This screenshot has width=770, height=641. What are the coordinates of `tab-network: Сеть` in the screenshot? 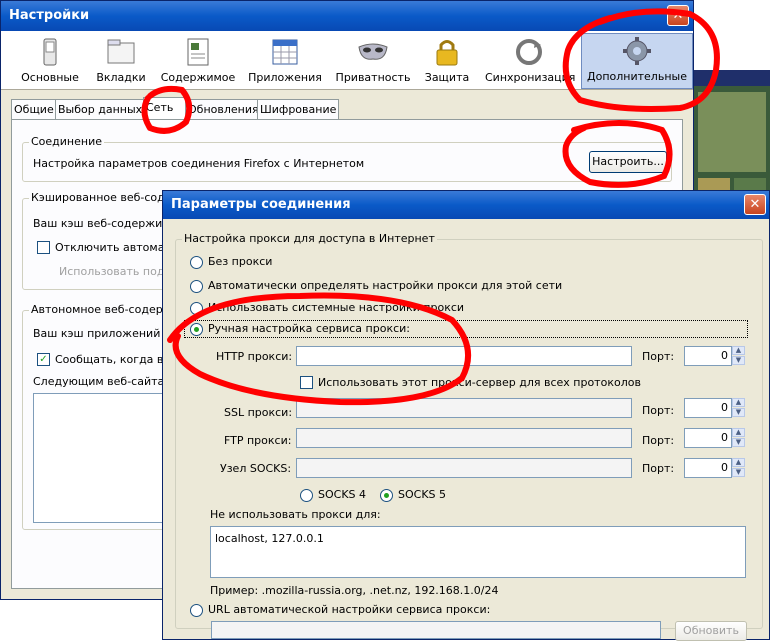 It's located at (165, 108).